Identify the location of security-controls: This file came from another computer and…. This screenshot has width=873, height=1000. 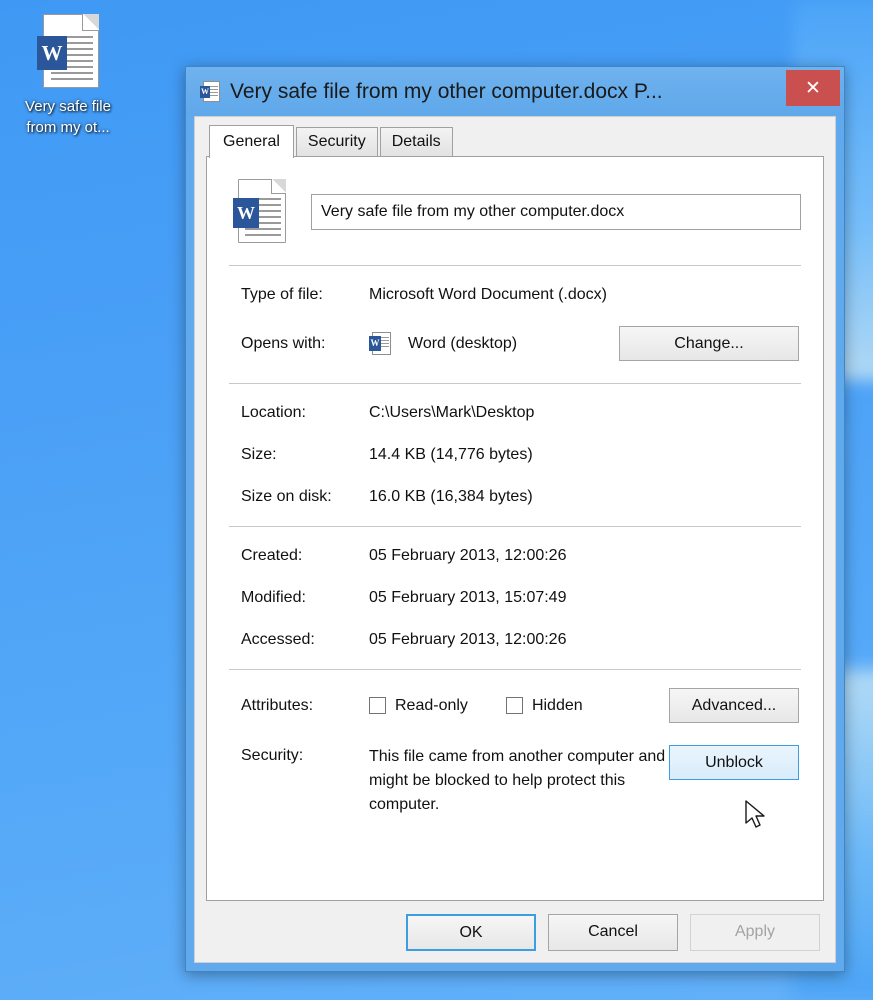
(584, 781).